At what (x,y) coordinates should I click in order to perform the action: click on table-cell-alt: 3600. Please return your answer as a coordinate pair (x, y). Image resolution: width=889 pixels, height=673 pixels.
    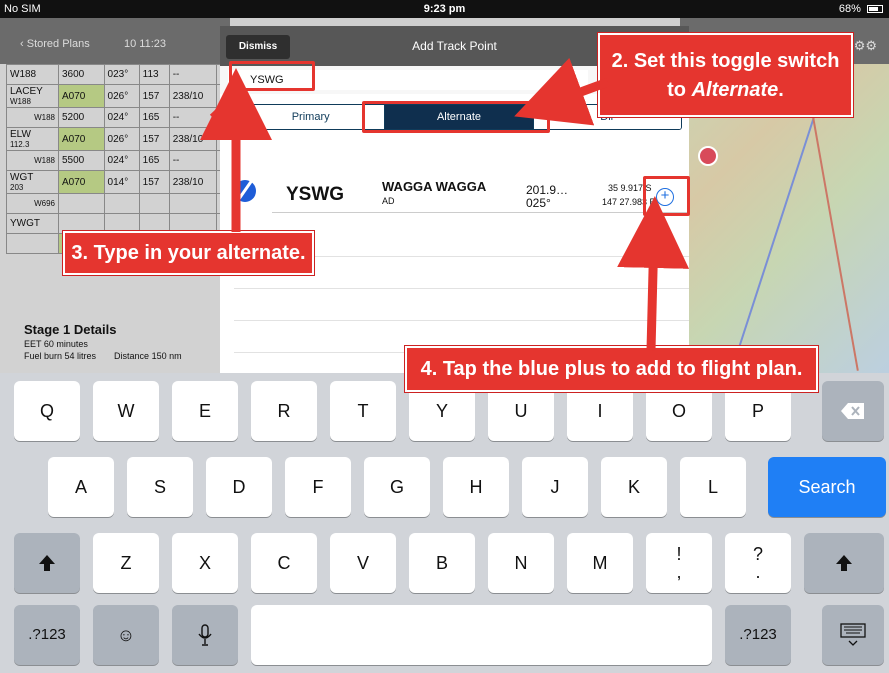
    Looking at the image, I should click on (81, 74).